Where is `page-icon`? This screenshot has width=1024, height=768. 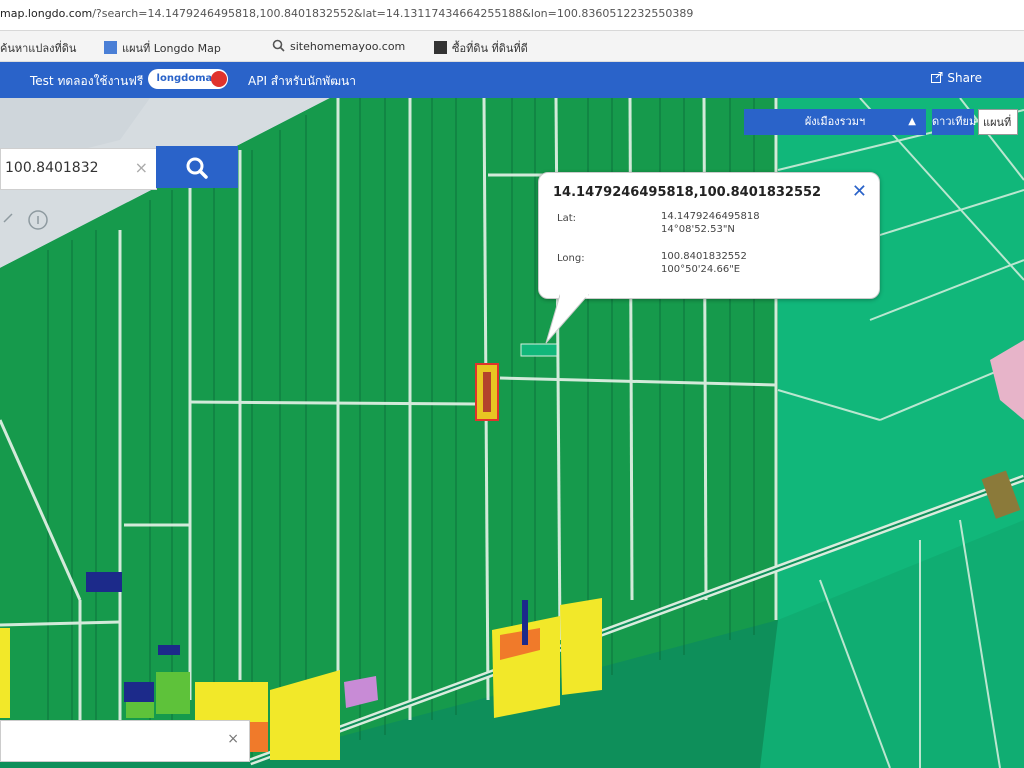 page-icon is located at coordinates (440, 47).